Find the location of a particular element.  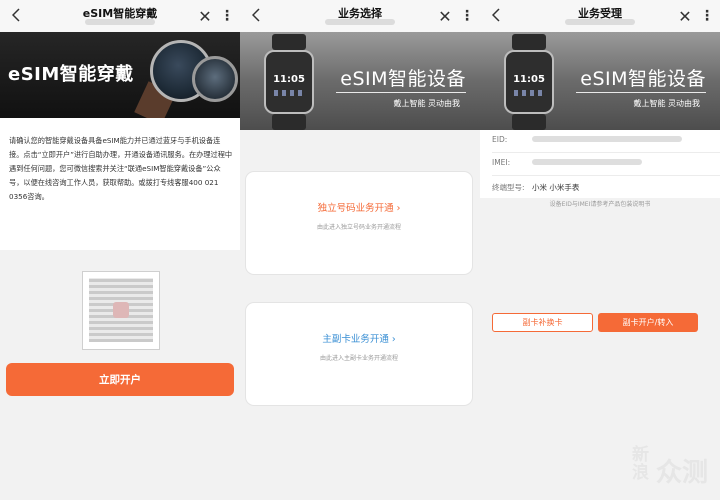

watch-image is located at coordinates (215, 79).